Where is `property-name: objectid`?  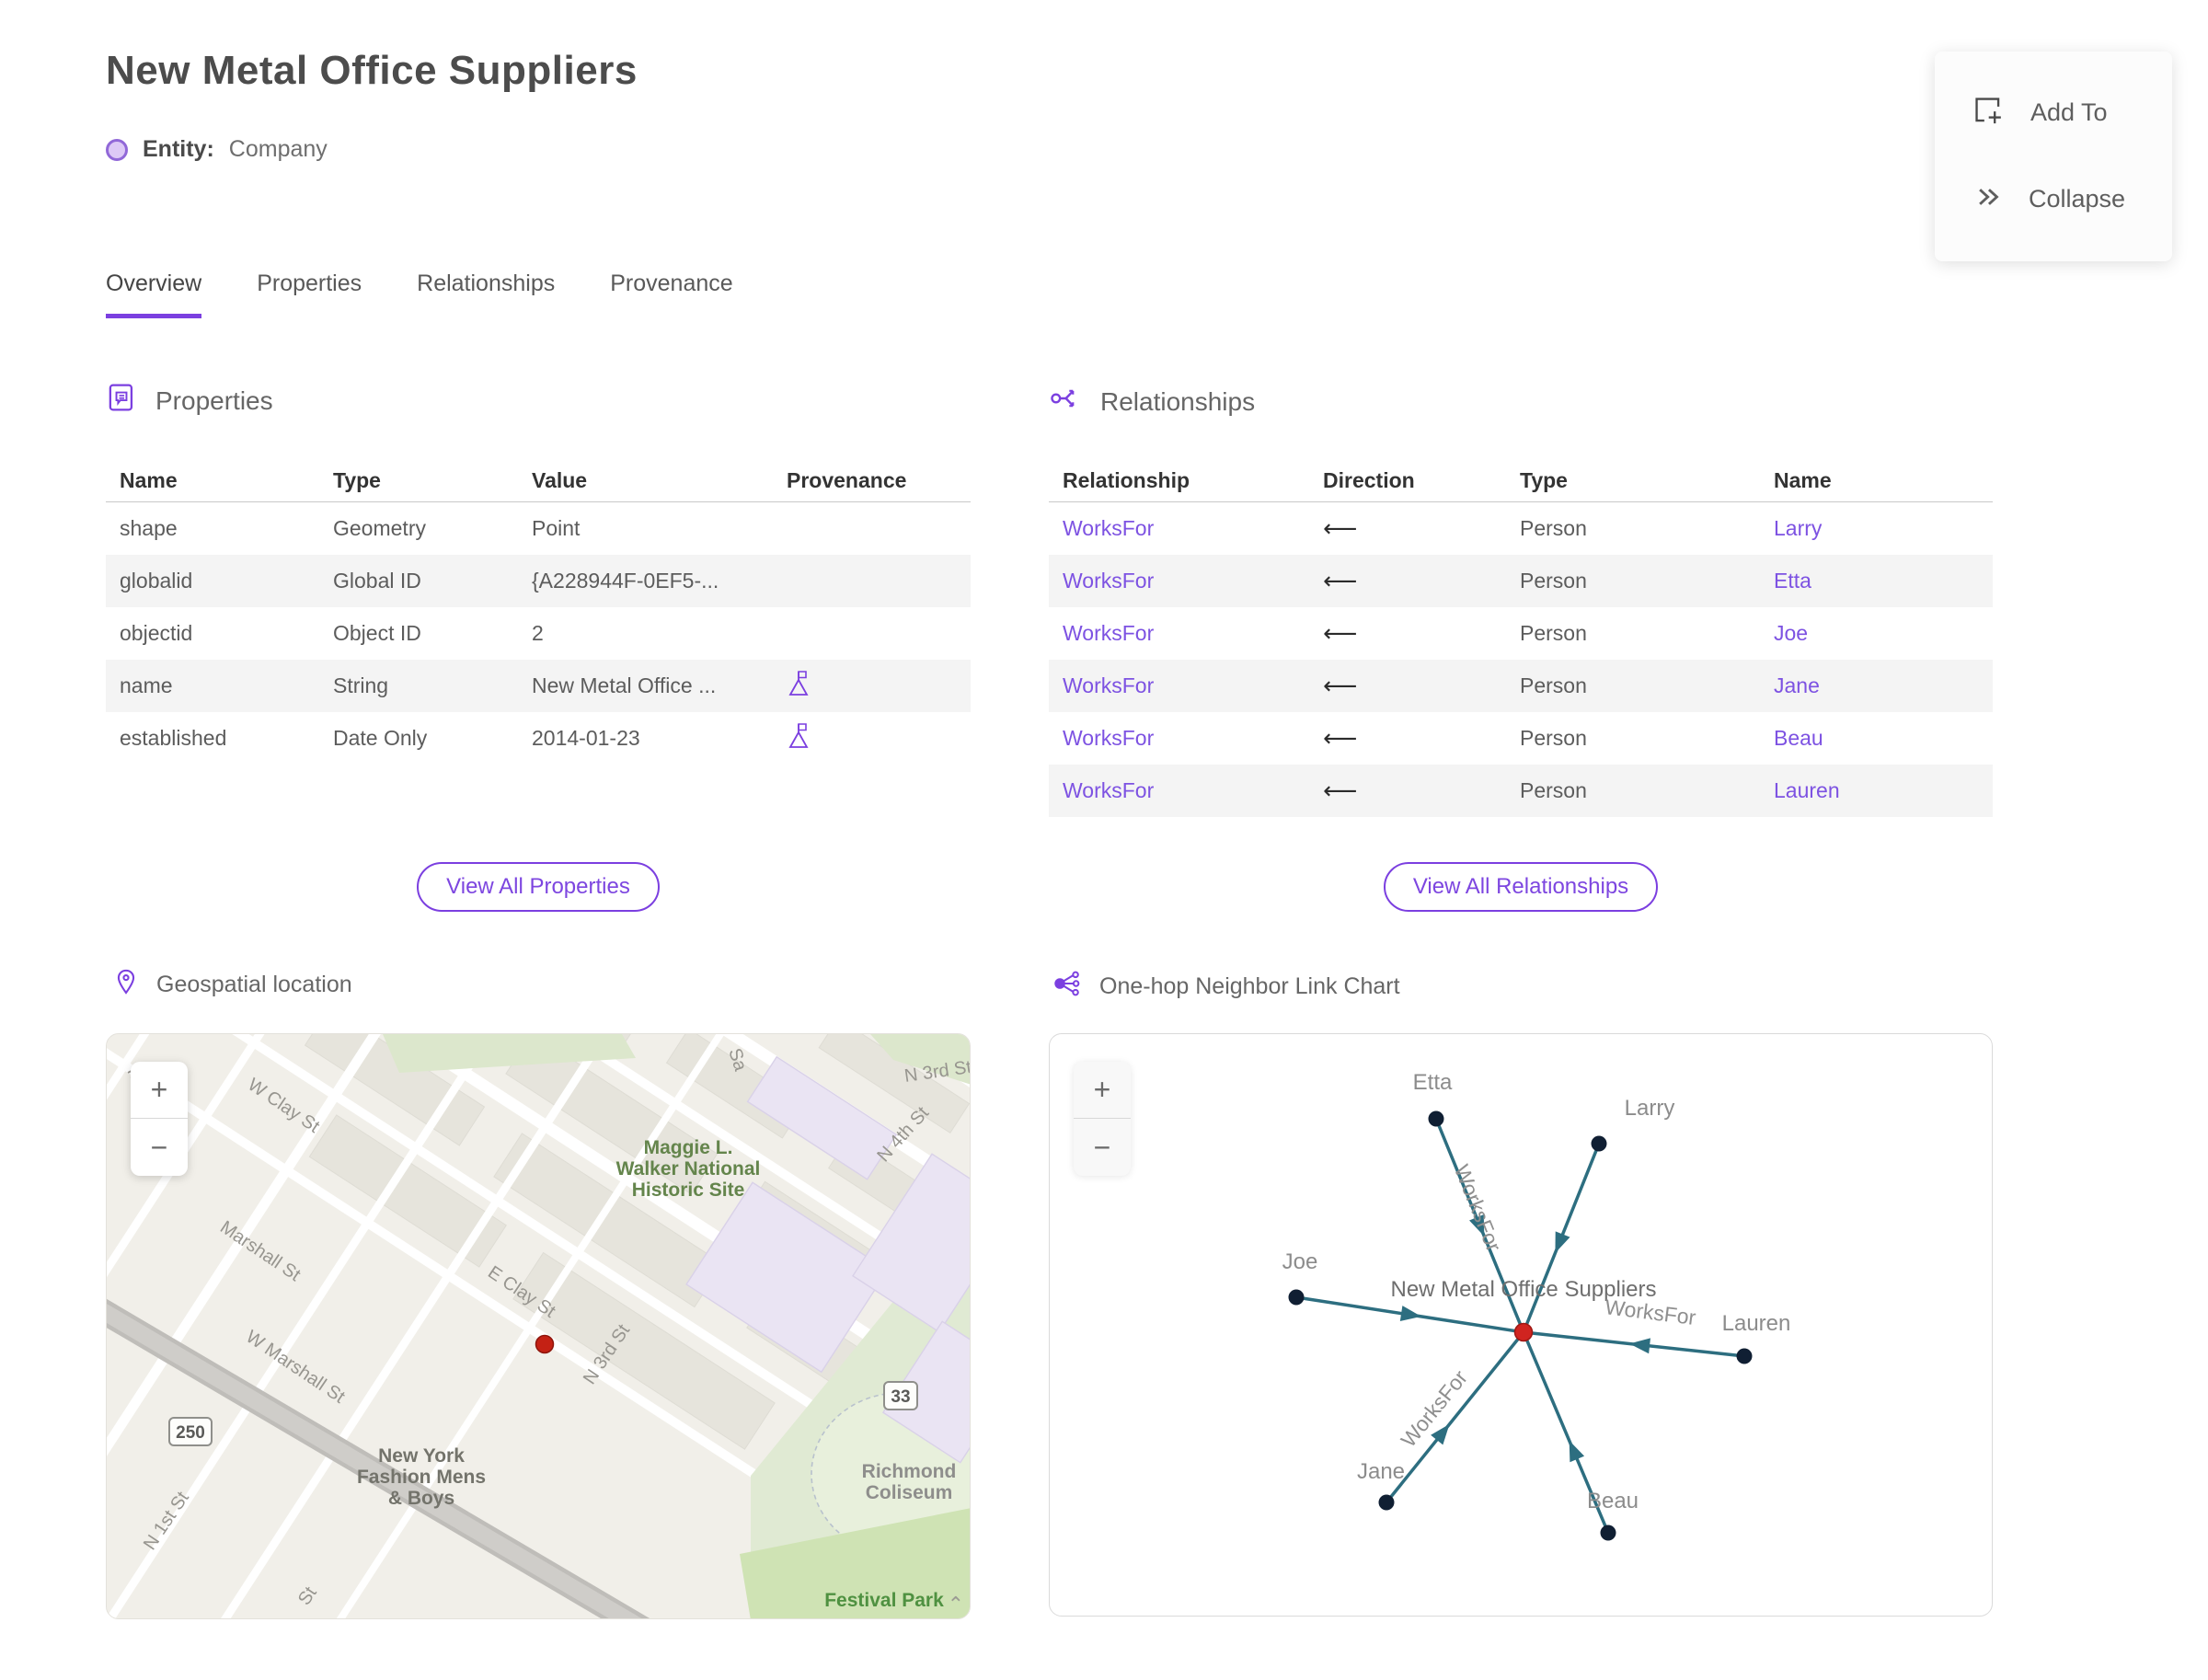
property-name: objectid is located at coordinates (156, 633).